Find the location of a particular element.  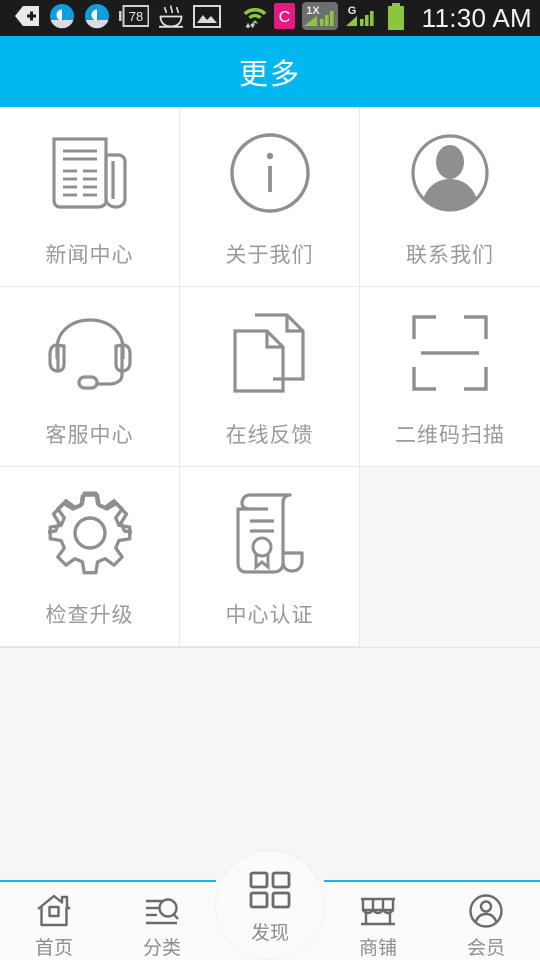

tab-home: 首页 is located at coordinates (54, 921).